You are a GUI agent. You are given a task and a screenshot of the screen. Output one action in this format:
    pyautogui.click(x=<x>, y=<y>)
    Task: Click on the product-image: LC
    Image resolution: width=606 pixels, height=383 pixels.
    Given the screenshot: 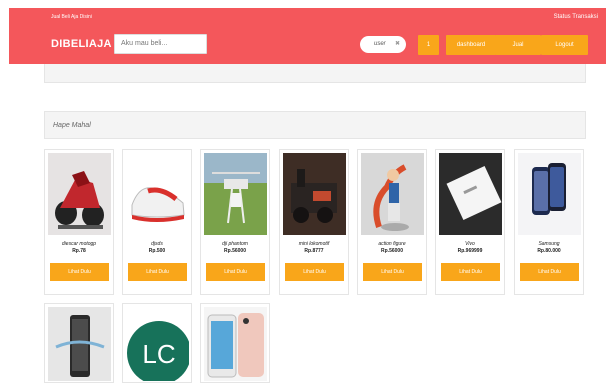 What is the action you would take?
    pyautogui.click(x=157, y=344)
    